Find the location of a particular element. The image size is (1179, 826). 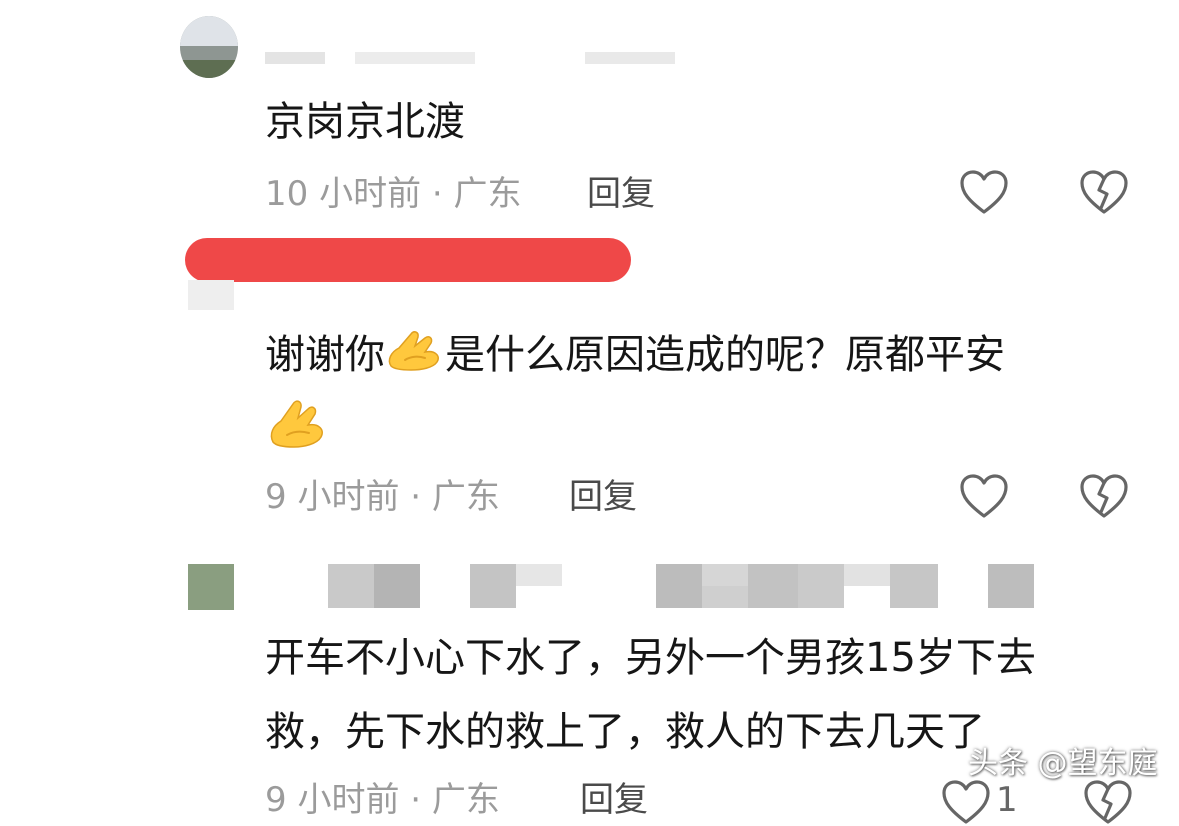

comment-text-line-2: 救，先下水的救上了，救人的下去几天了 is located at coordinates (625, 732).